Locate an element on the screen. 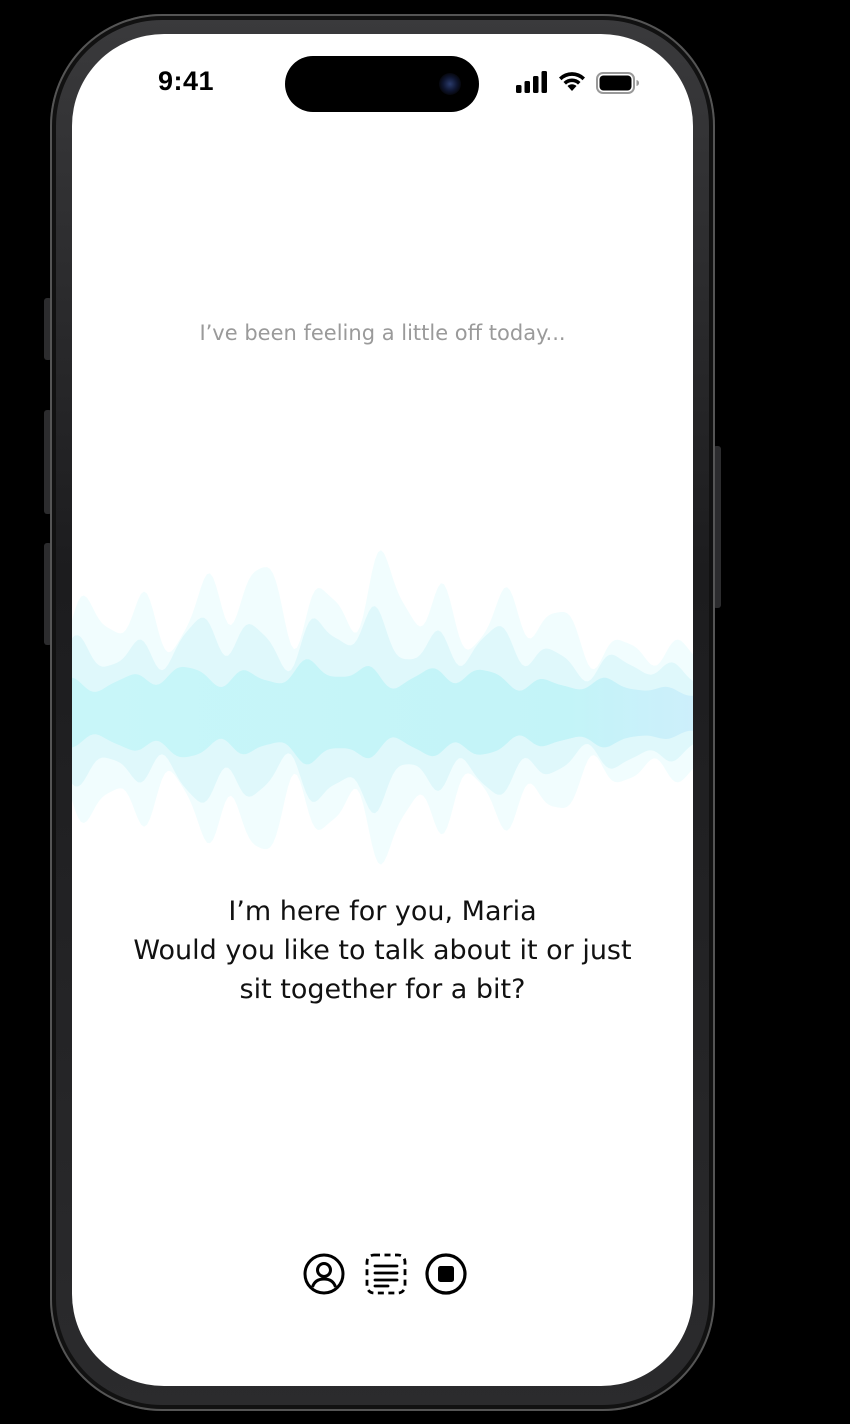 The height and width of the screenshot is (1424, 850). status-icons is located at coordinates (578, 84).